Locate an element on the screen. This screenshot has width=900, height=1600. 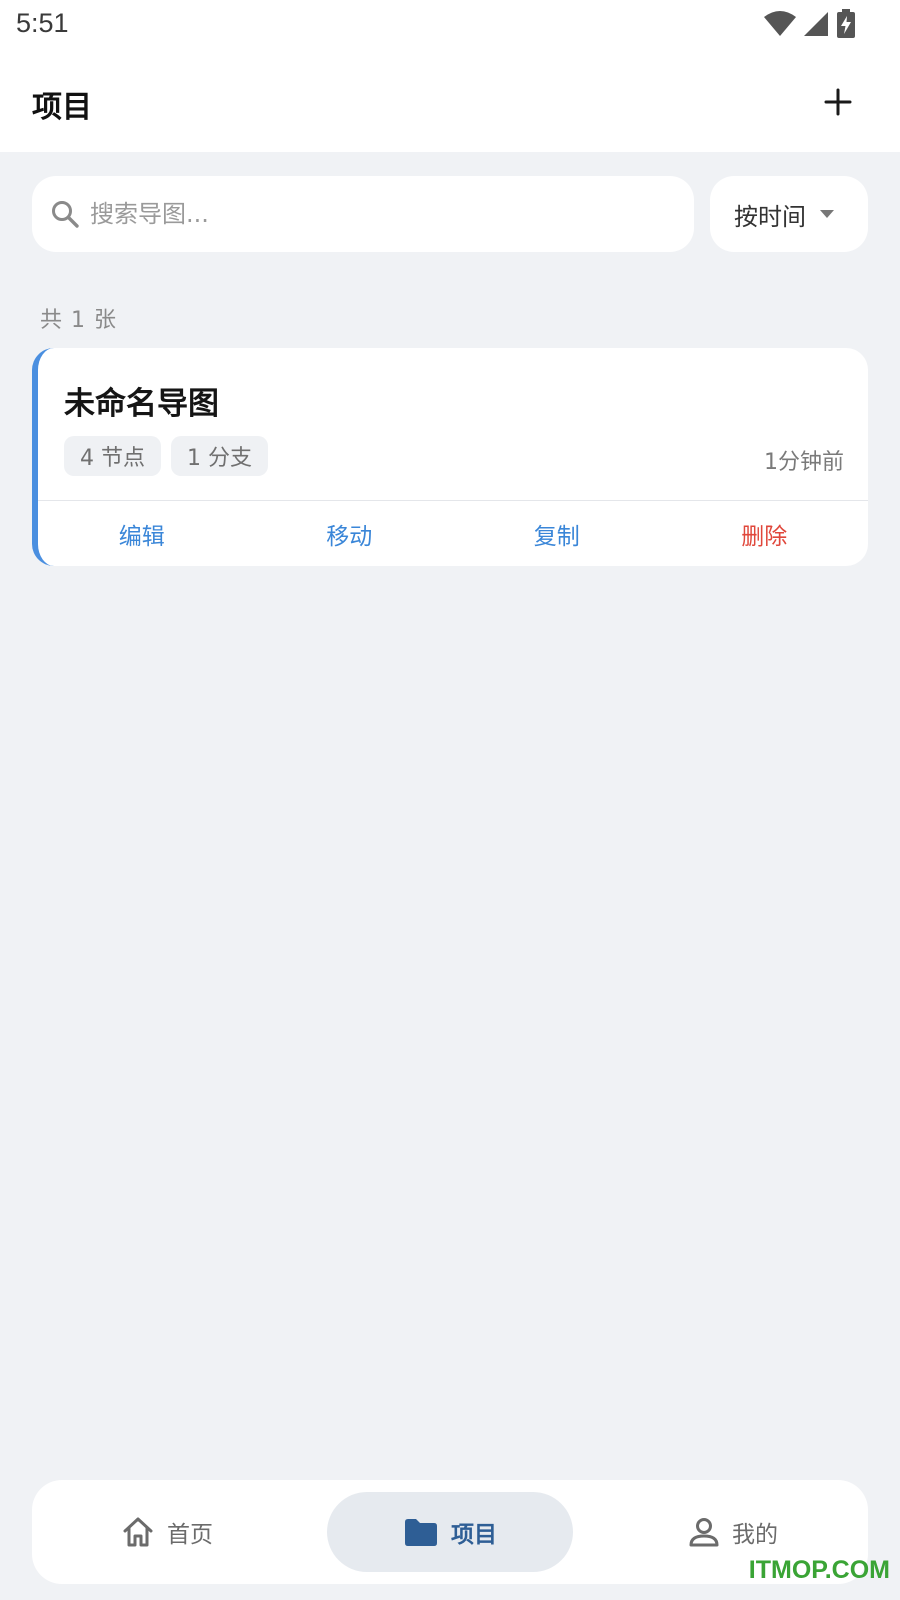
delete-button: 删除 is located at coordinates (765, 533).